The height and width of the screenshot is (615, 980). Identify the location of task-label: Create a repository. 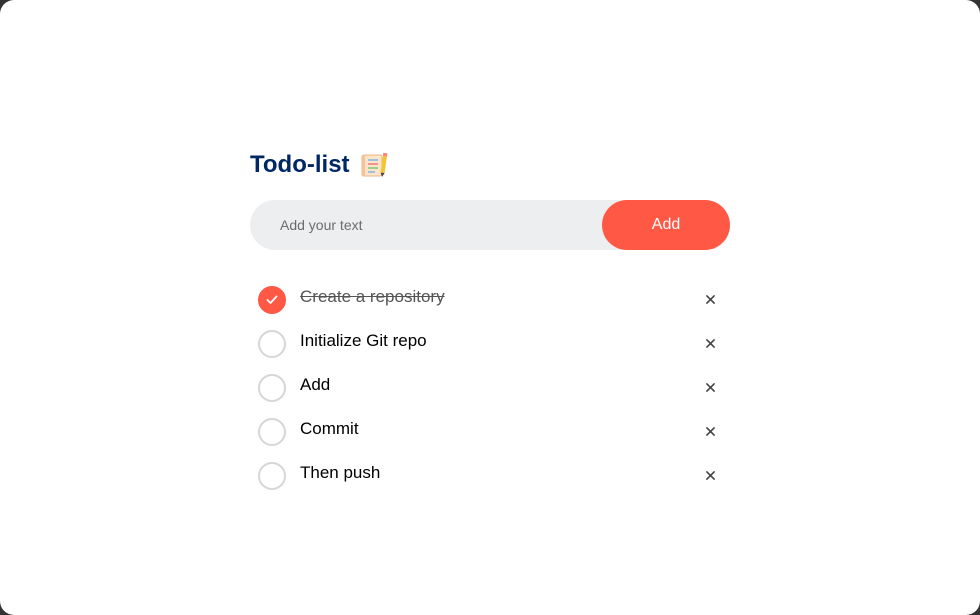
(372, 297).